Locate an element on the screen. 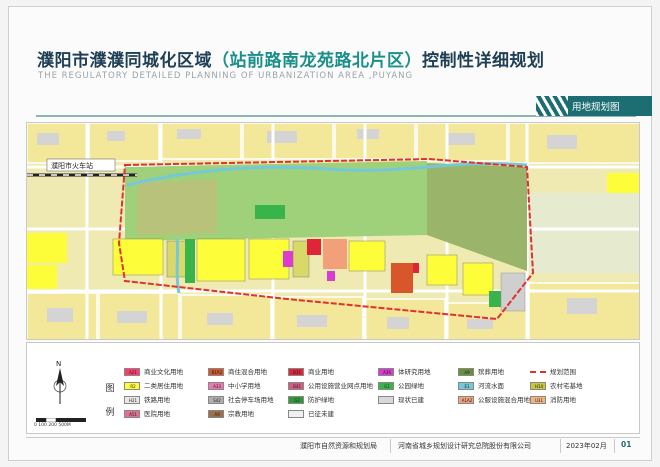 This screenshot has height=467, width=660. legend-swatch: A21 is located at coordinates (132, 372).